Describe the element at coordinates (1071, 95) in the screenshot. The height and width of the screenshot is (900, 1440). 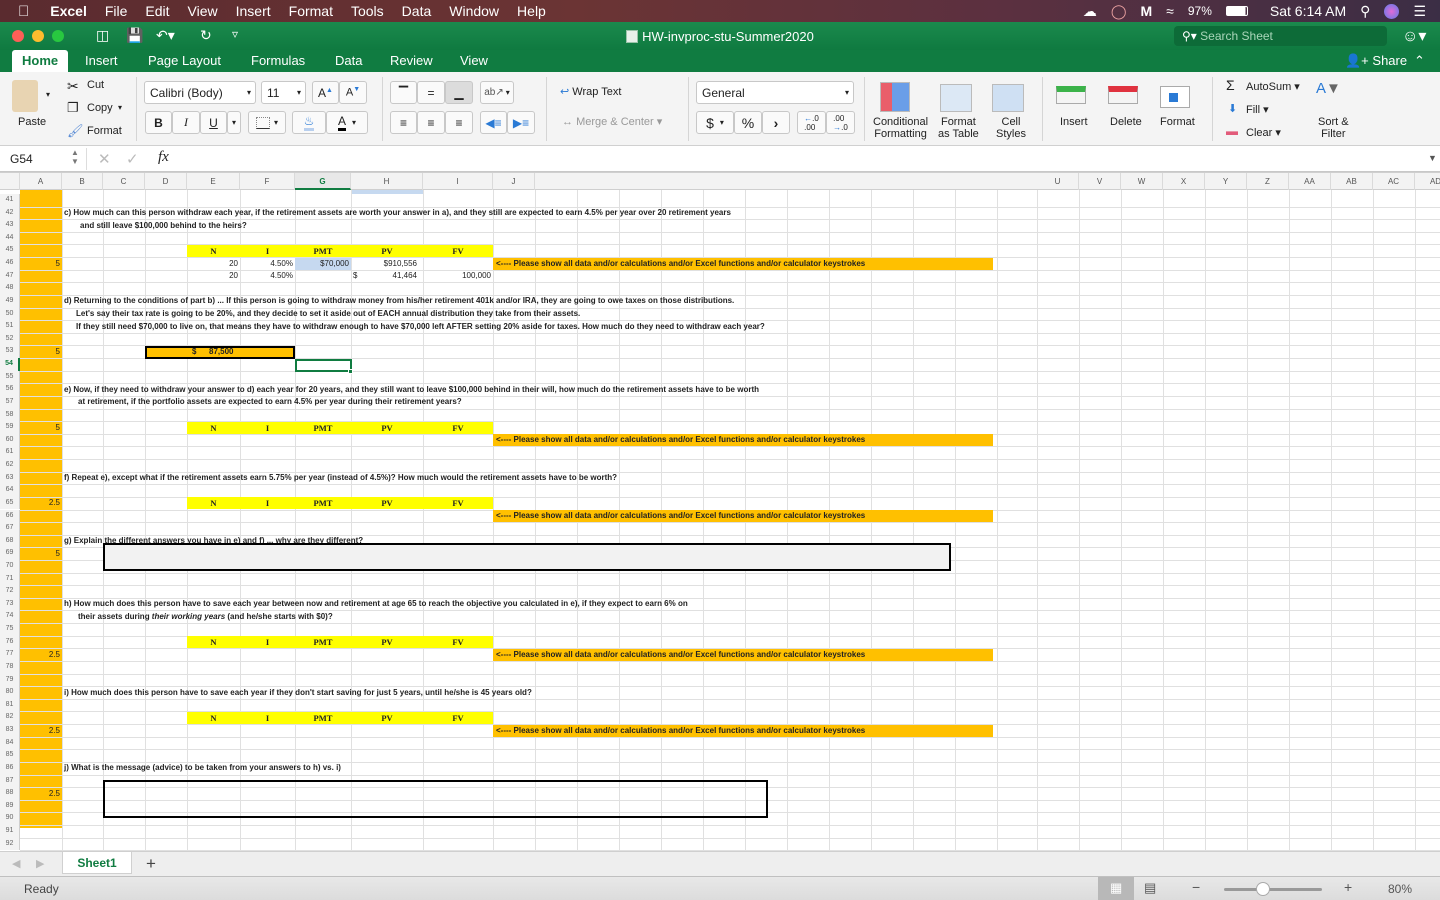
I see `insert-cells-icon` at that location.